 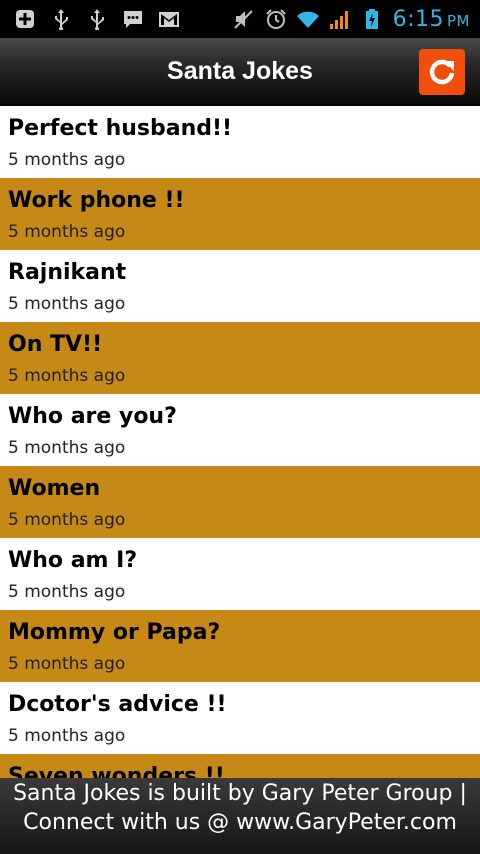 What do you see at coordinates (54, 488) in the screenshot?
I see `joke-title: Women` at bounding box center [54, 488].